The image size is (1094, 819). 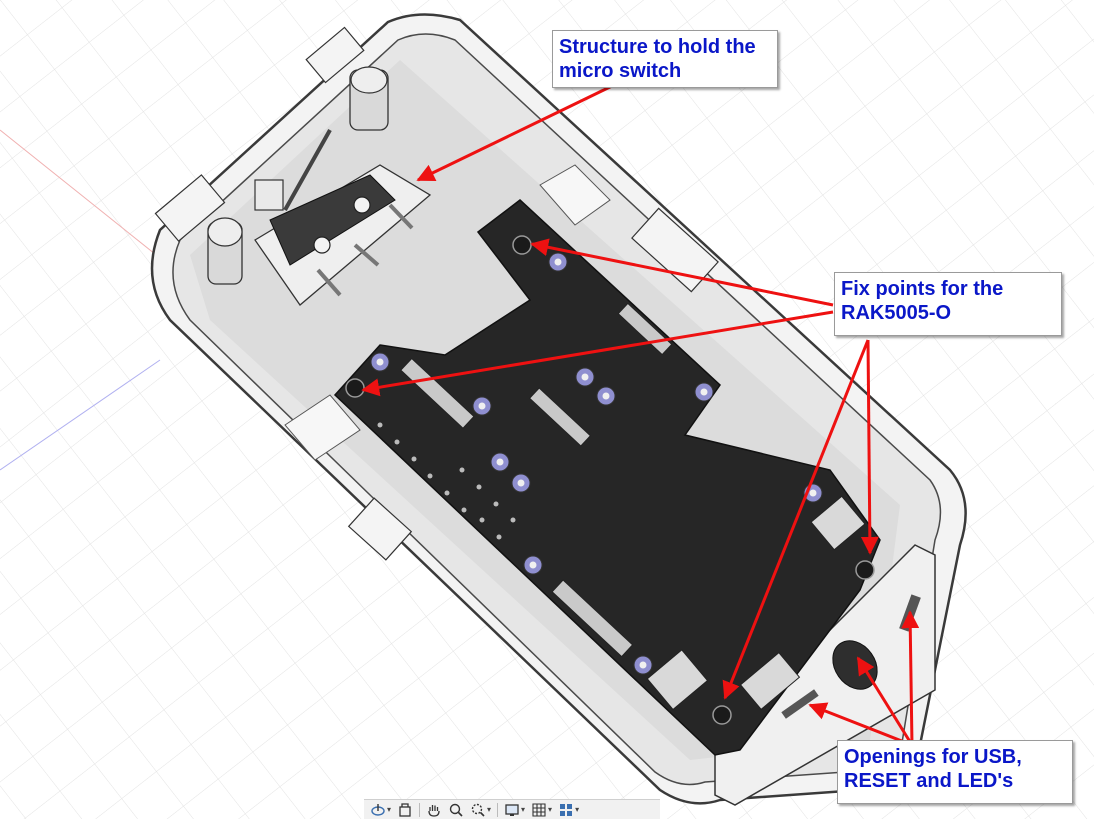 I want to click on display-settings-button: ▾, so click(x=514, y=810).